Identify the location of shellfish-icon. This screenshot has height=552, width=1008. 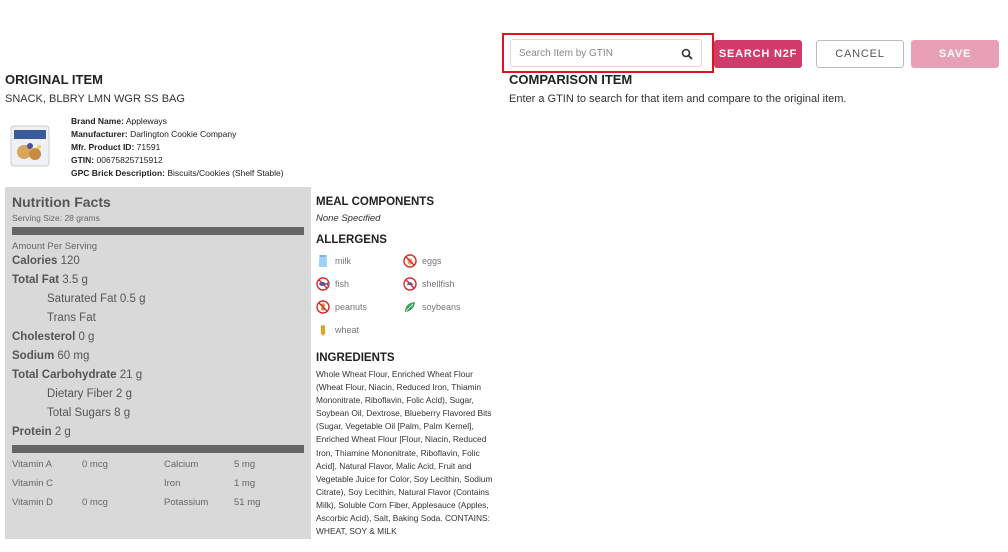
(410, 284).